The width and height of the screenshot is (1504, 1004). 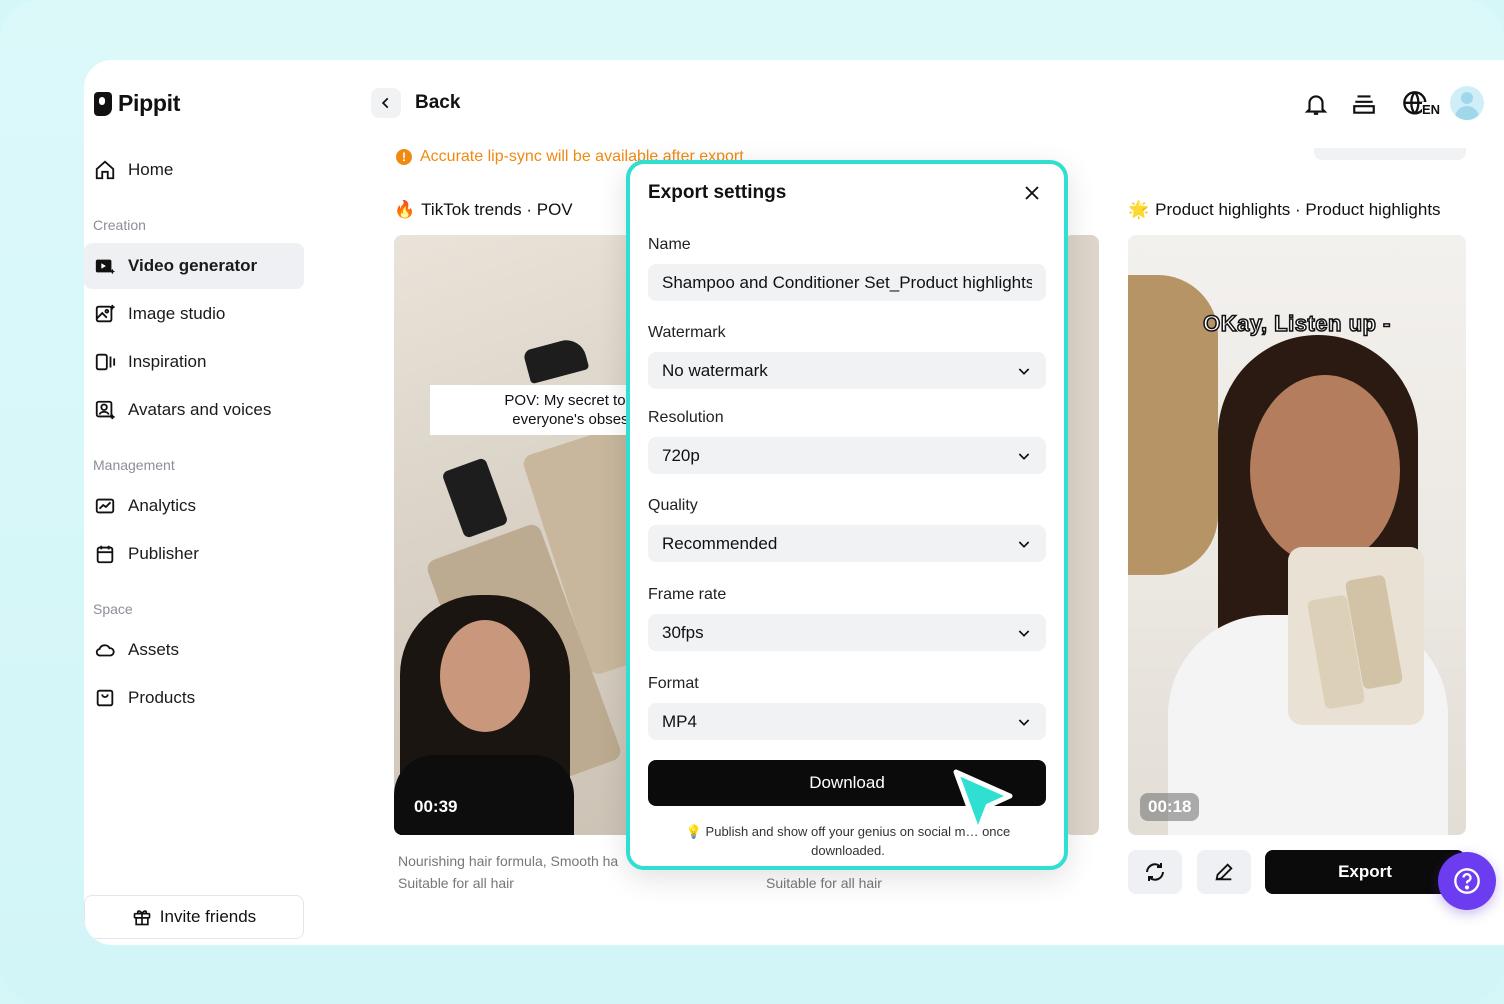 I want to click on close-icon, so click(x=1032, y=193).